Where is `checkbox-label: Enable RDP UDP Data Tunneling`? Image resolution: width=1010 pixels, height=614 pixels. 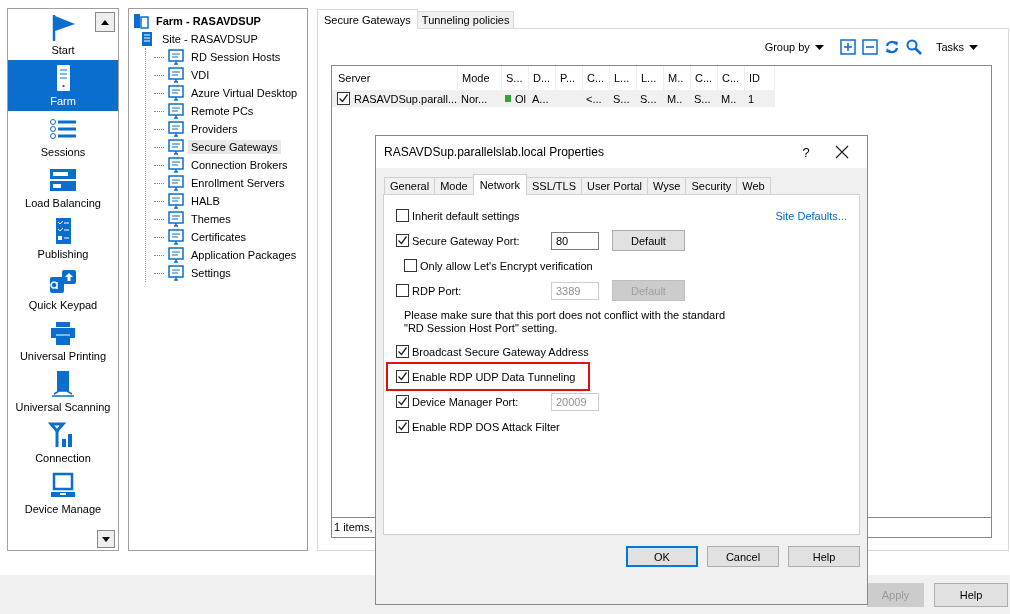
checkbox-label: Enable RDP UDP Data Tunneling is located at coordinates (494, 376).